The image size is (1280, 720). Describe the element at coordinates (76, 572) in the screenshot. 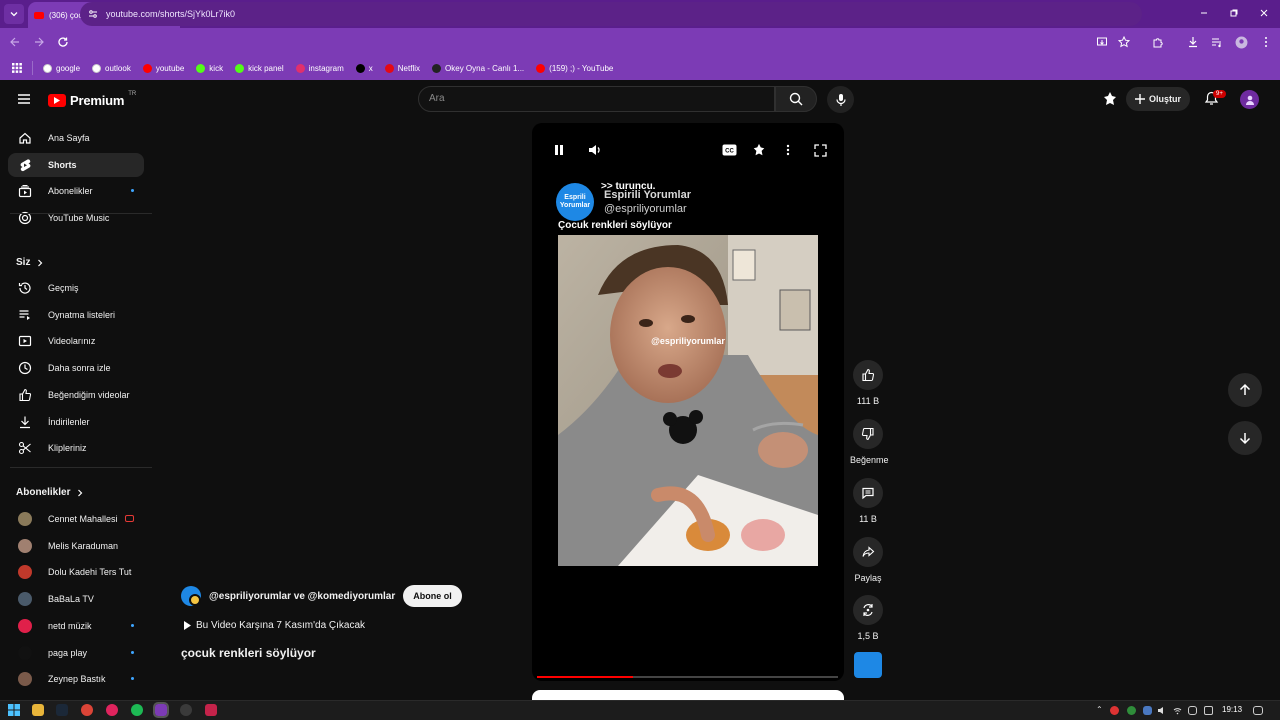

I see `sidebar-subscription-dolu-kadehi-ters-tut: Dolu Kadehi Ters Tut` at that location.